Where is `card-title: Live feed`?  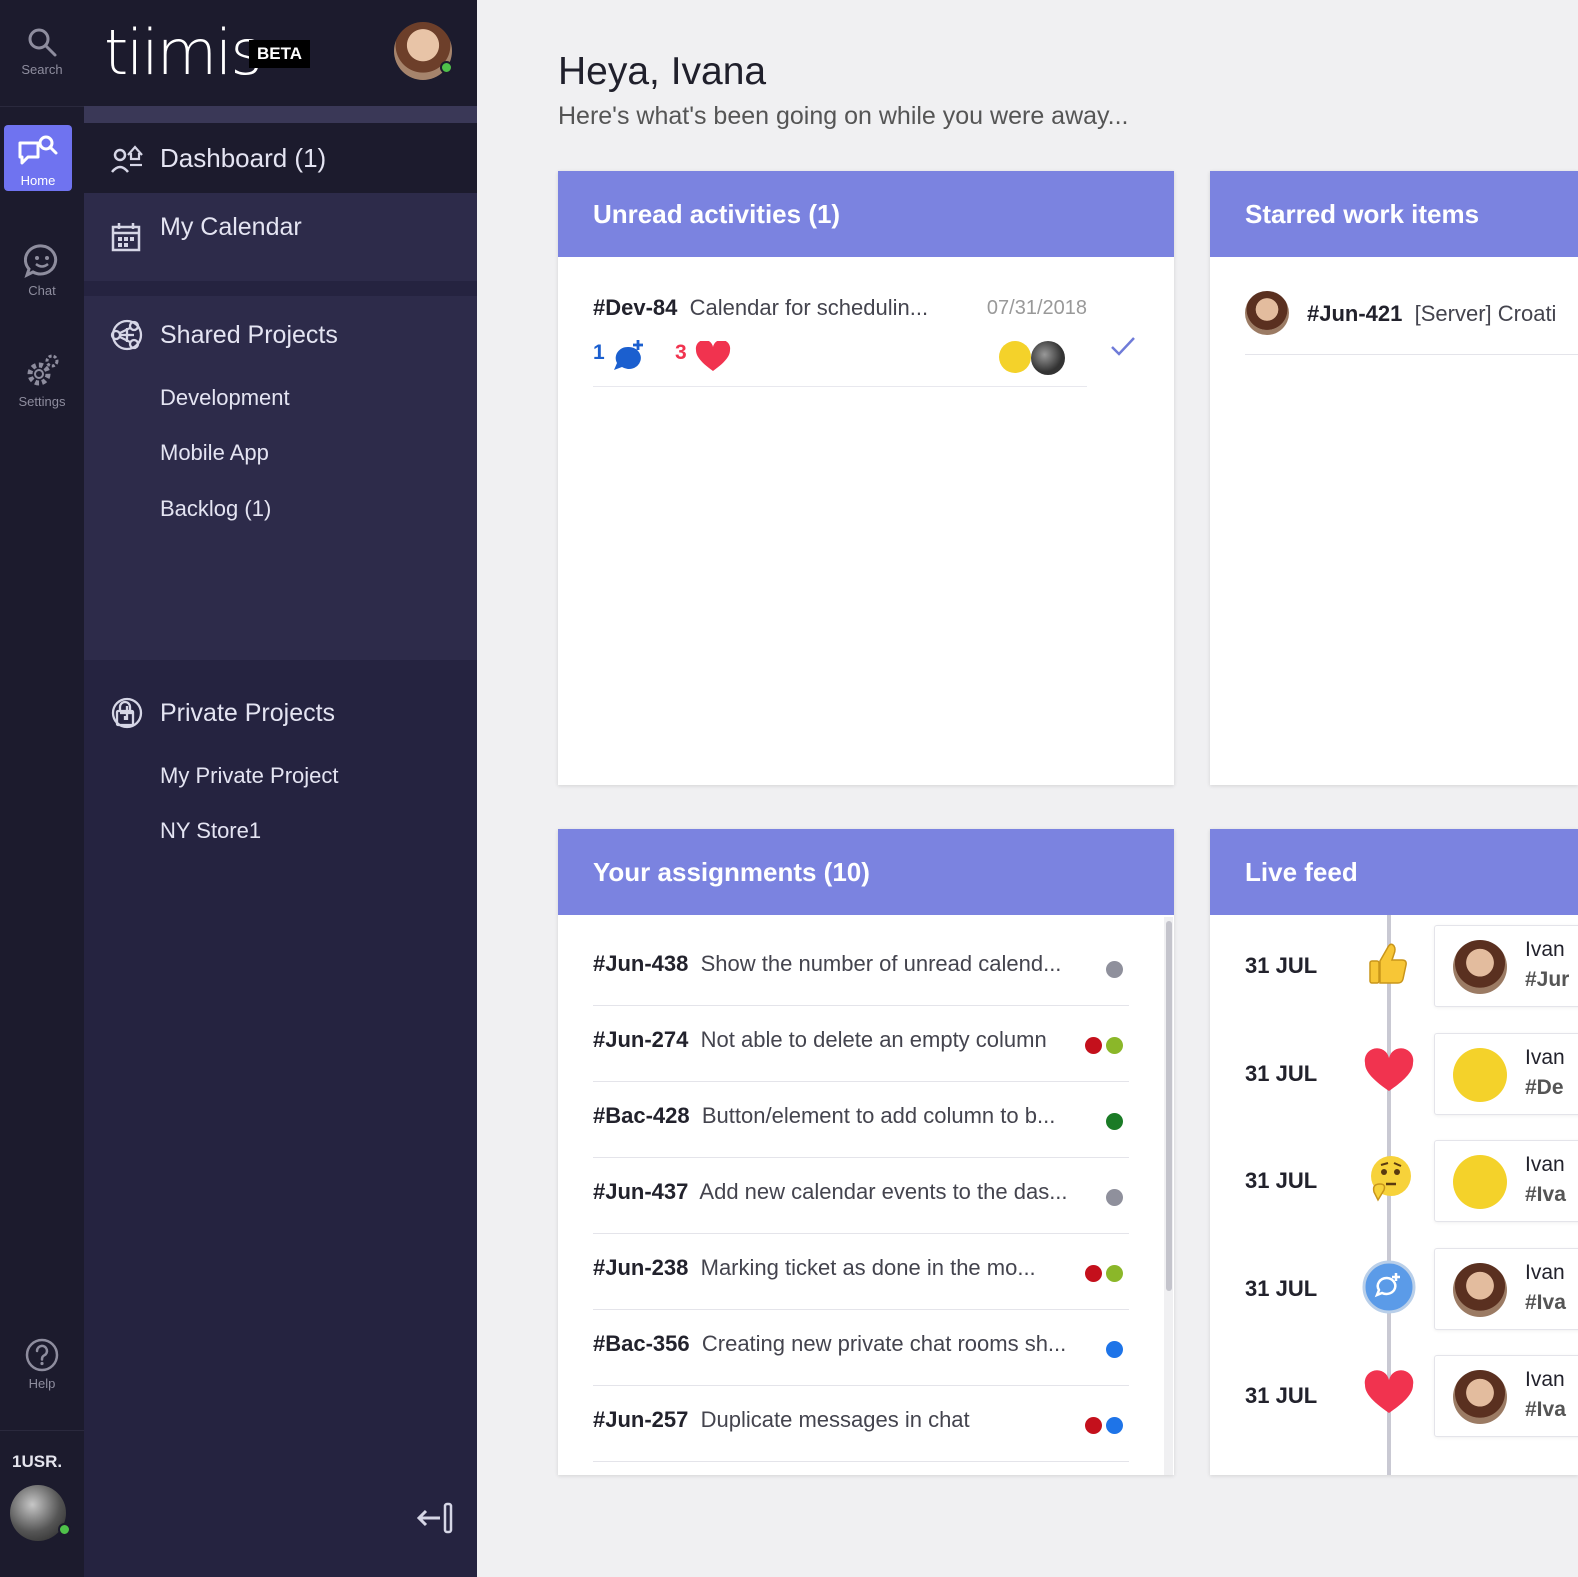
card-title: Live feed is located at coordinates (1394, 872).